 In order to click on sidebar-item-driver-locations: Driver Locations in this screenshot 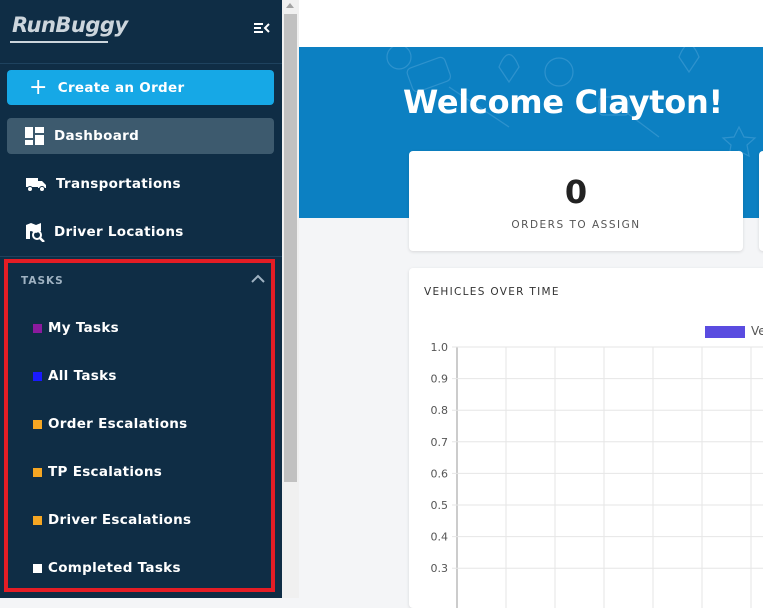, I will do `click(140, 232)`.